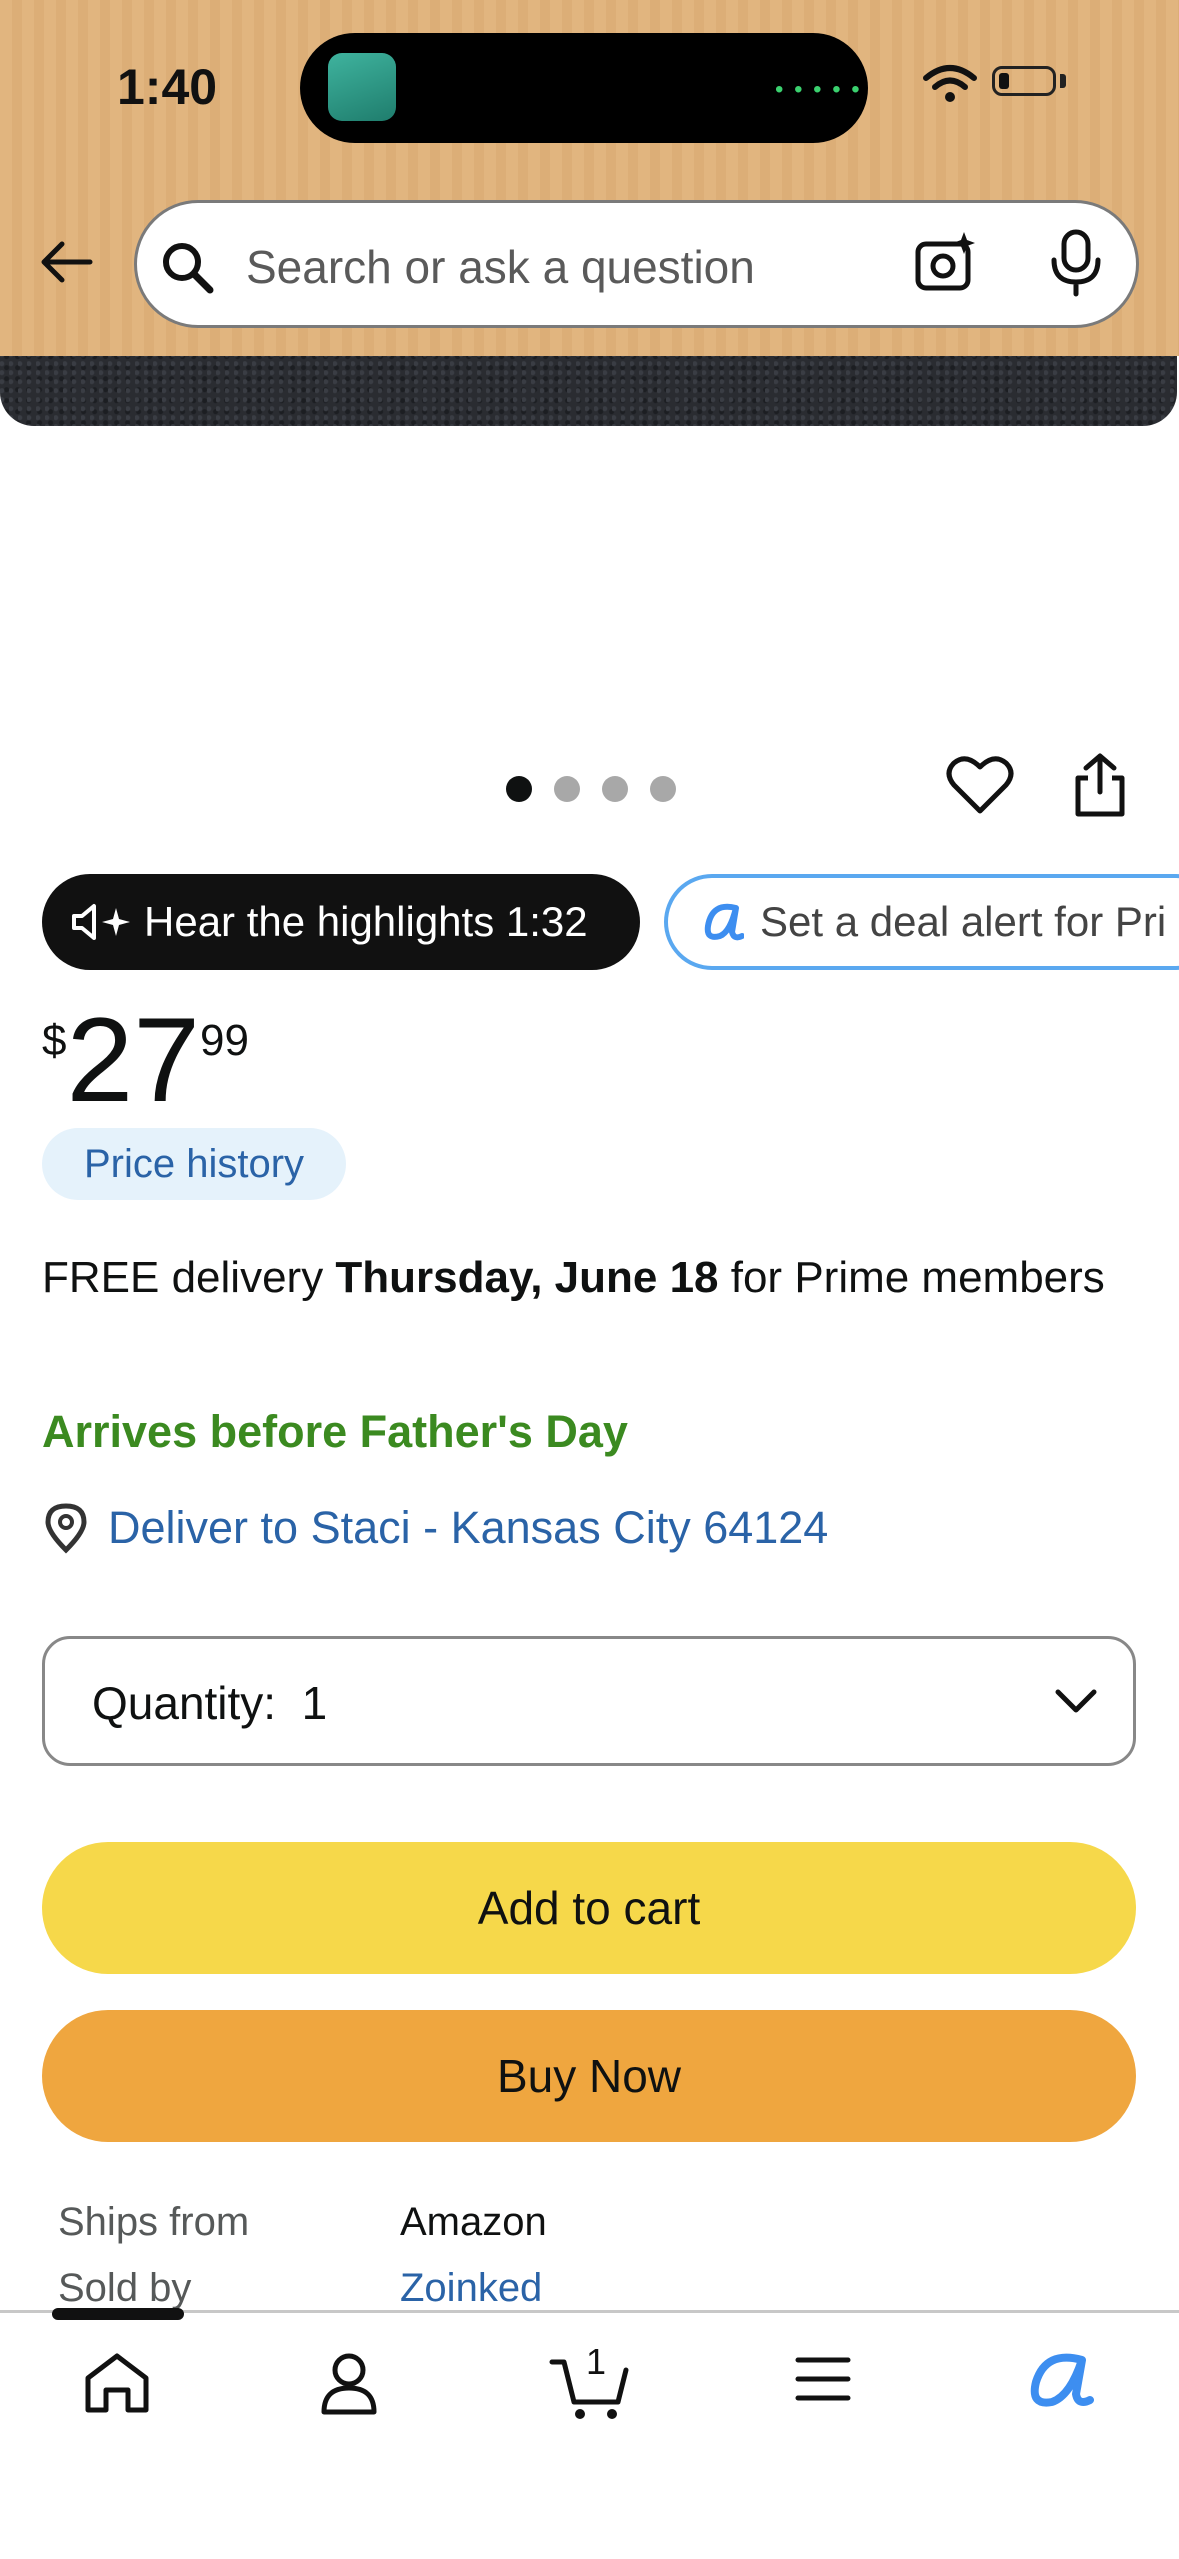 The image size is (1179, 2559). Describe the element at coordinates (167, 87) in the screenshot. I see `status-time: 1:40` at that location.